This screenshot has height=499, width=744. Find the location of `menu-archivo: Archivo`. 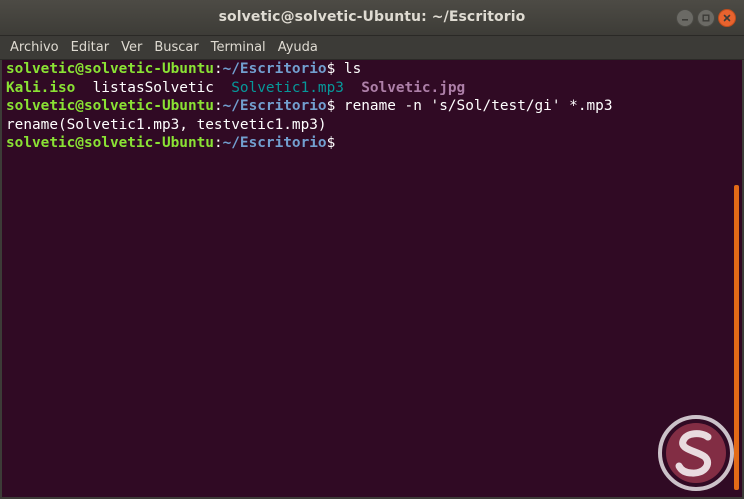

menu-archivo: Archivo is located at coordinates (34, 48).